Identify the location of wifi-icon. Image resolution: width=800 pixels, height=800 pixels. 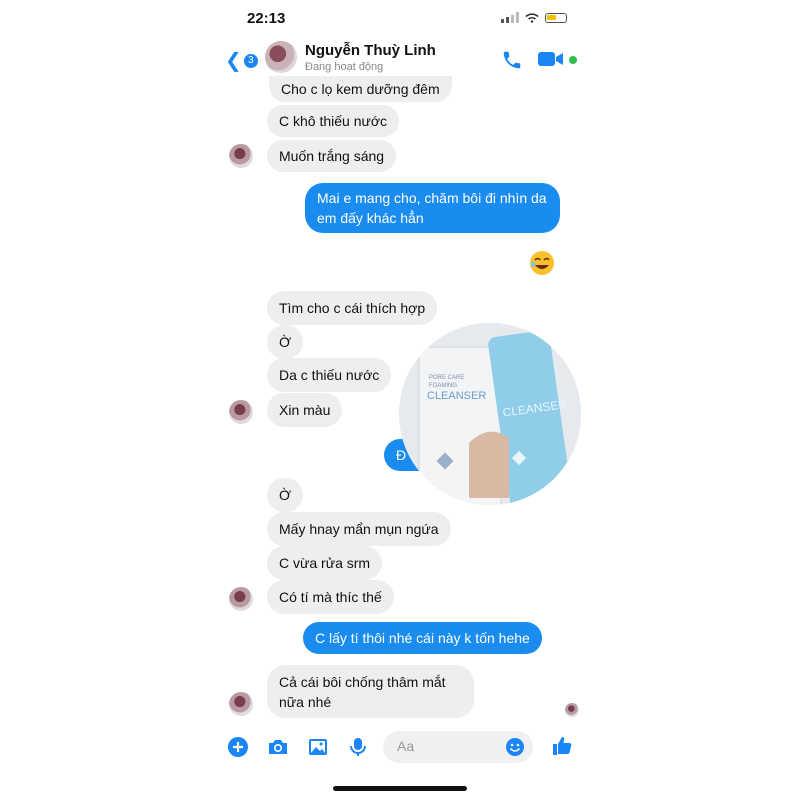
(532, 17).